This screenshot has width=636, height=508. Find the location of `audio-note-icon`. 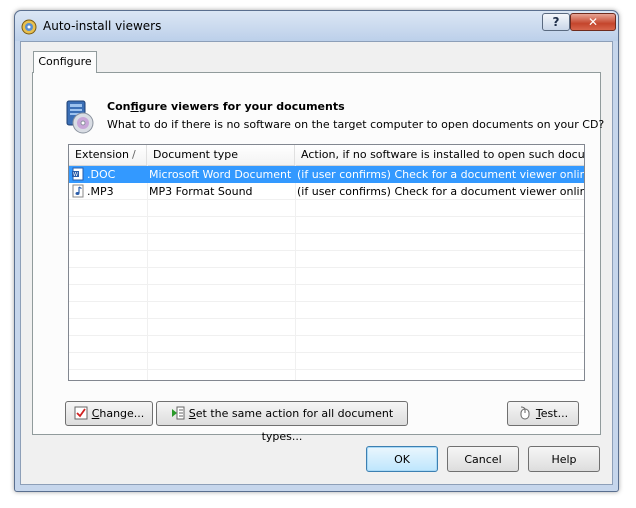

audio-note-icon is located at coordinates (78, 191).